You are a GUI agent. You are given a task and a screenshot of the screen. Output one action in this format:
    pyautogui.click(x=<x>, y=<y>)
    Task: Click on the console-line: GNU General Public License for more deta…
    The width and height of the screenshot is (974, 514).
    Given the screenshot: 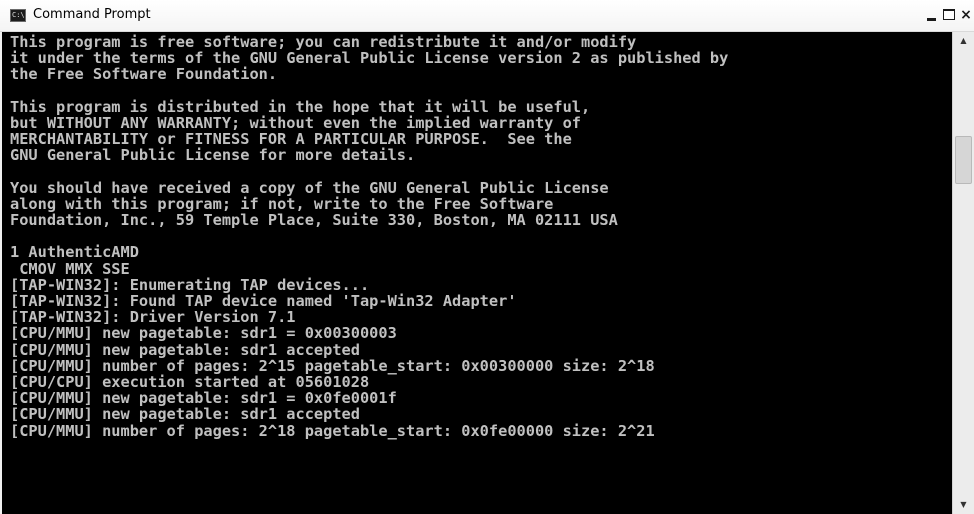 What is the action you would take?
    pyautogui.click(x=213, y=155)
    